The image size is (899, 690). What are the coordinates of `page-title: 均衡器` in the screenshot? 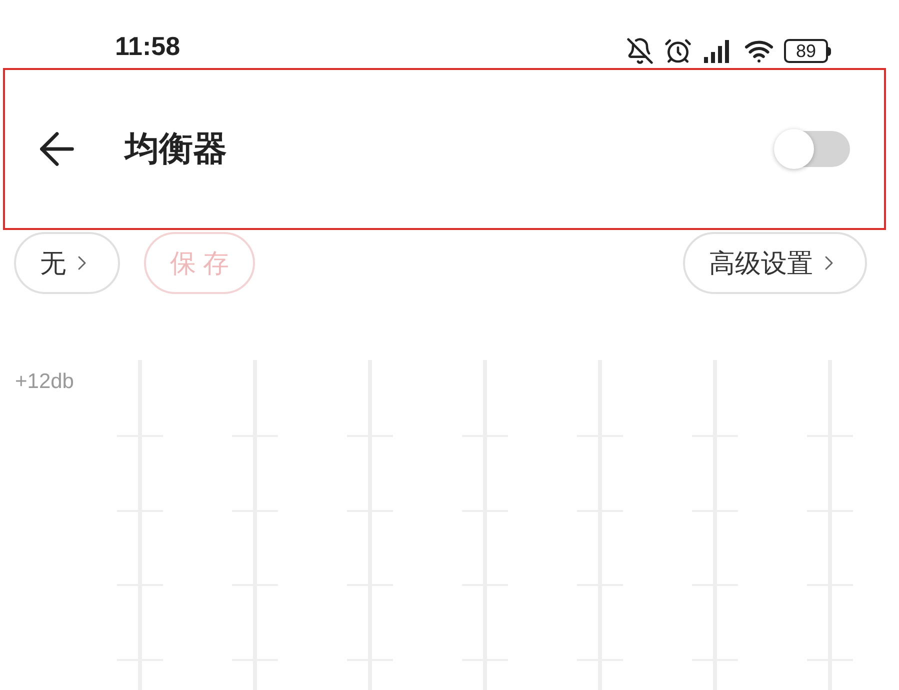 It's located at (176, 149).